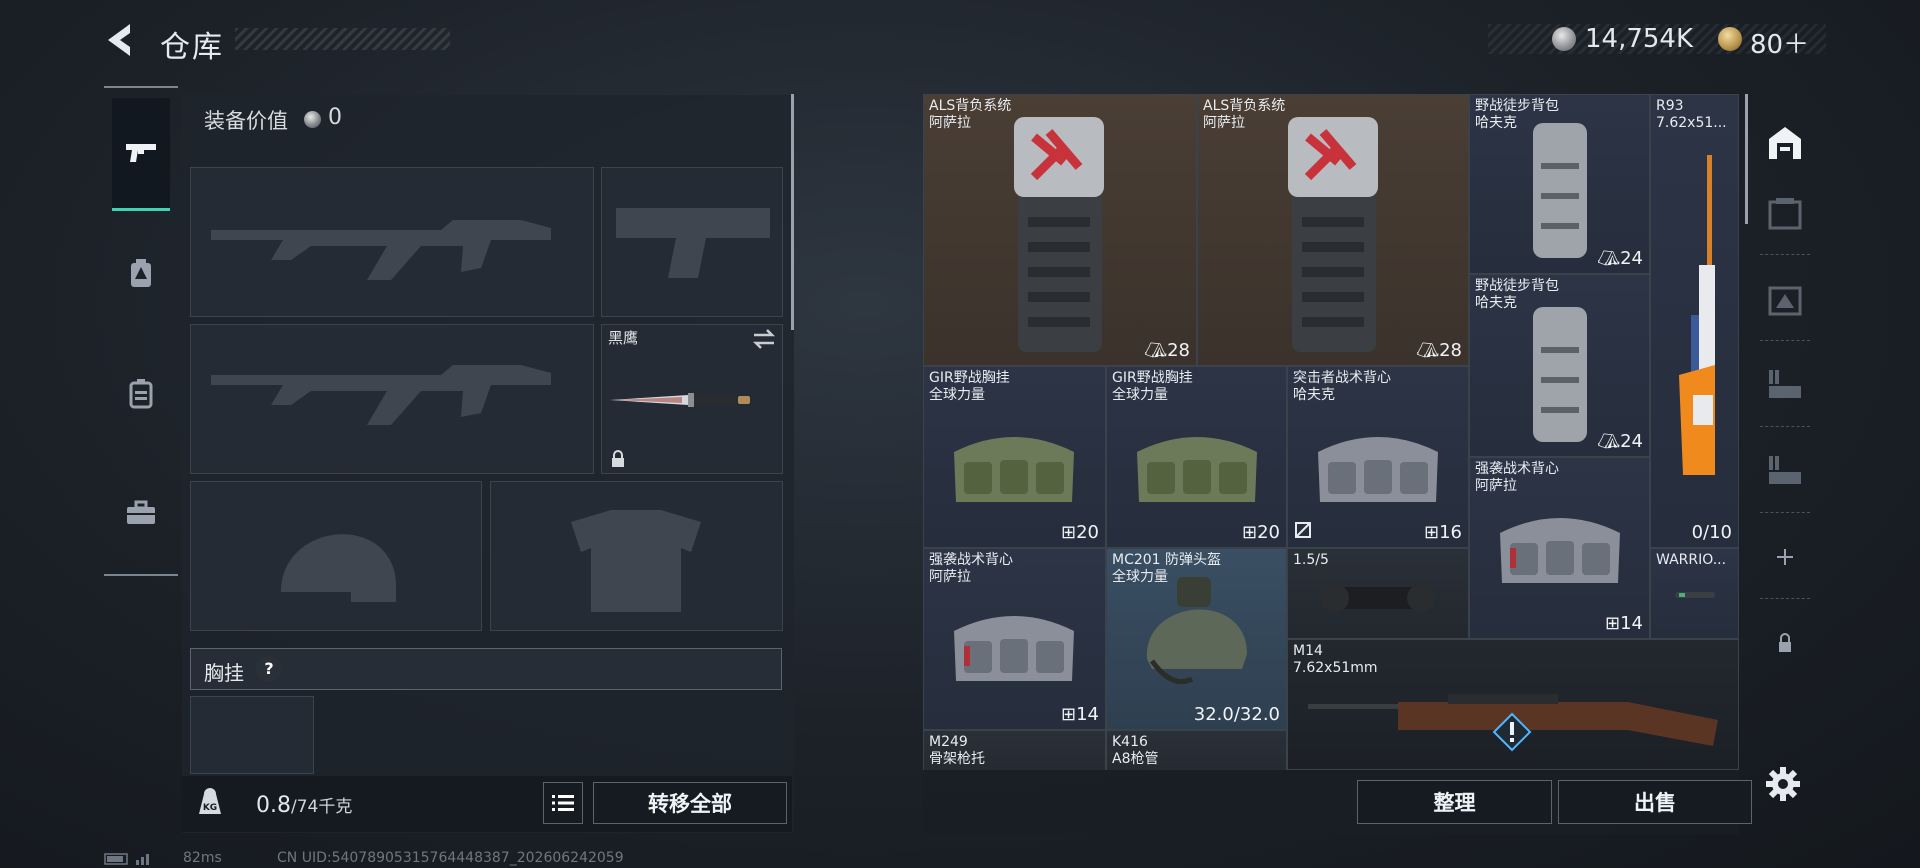 This screenshot has height=868, width=1920. I want to click on inventory-item-field-pack-1: 野战徒步背包 哈夫克 ⛺︎24, so click(1559, 184).